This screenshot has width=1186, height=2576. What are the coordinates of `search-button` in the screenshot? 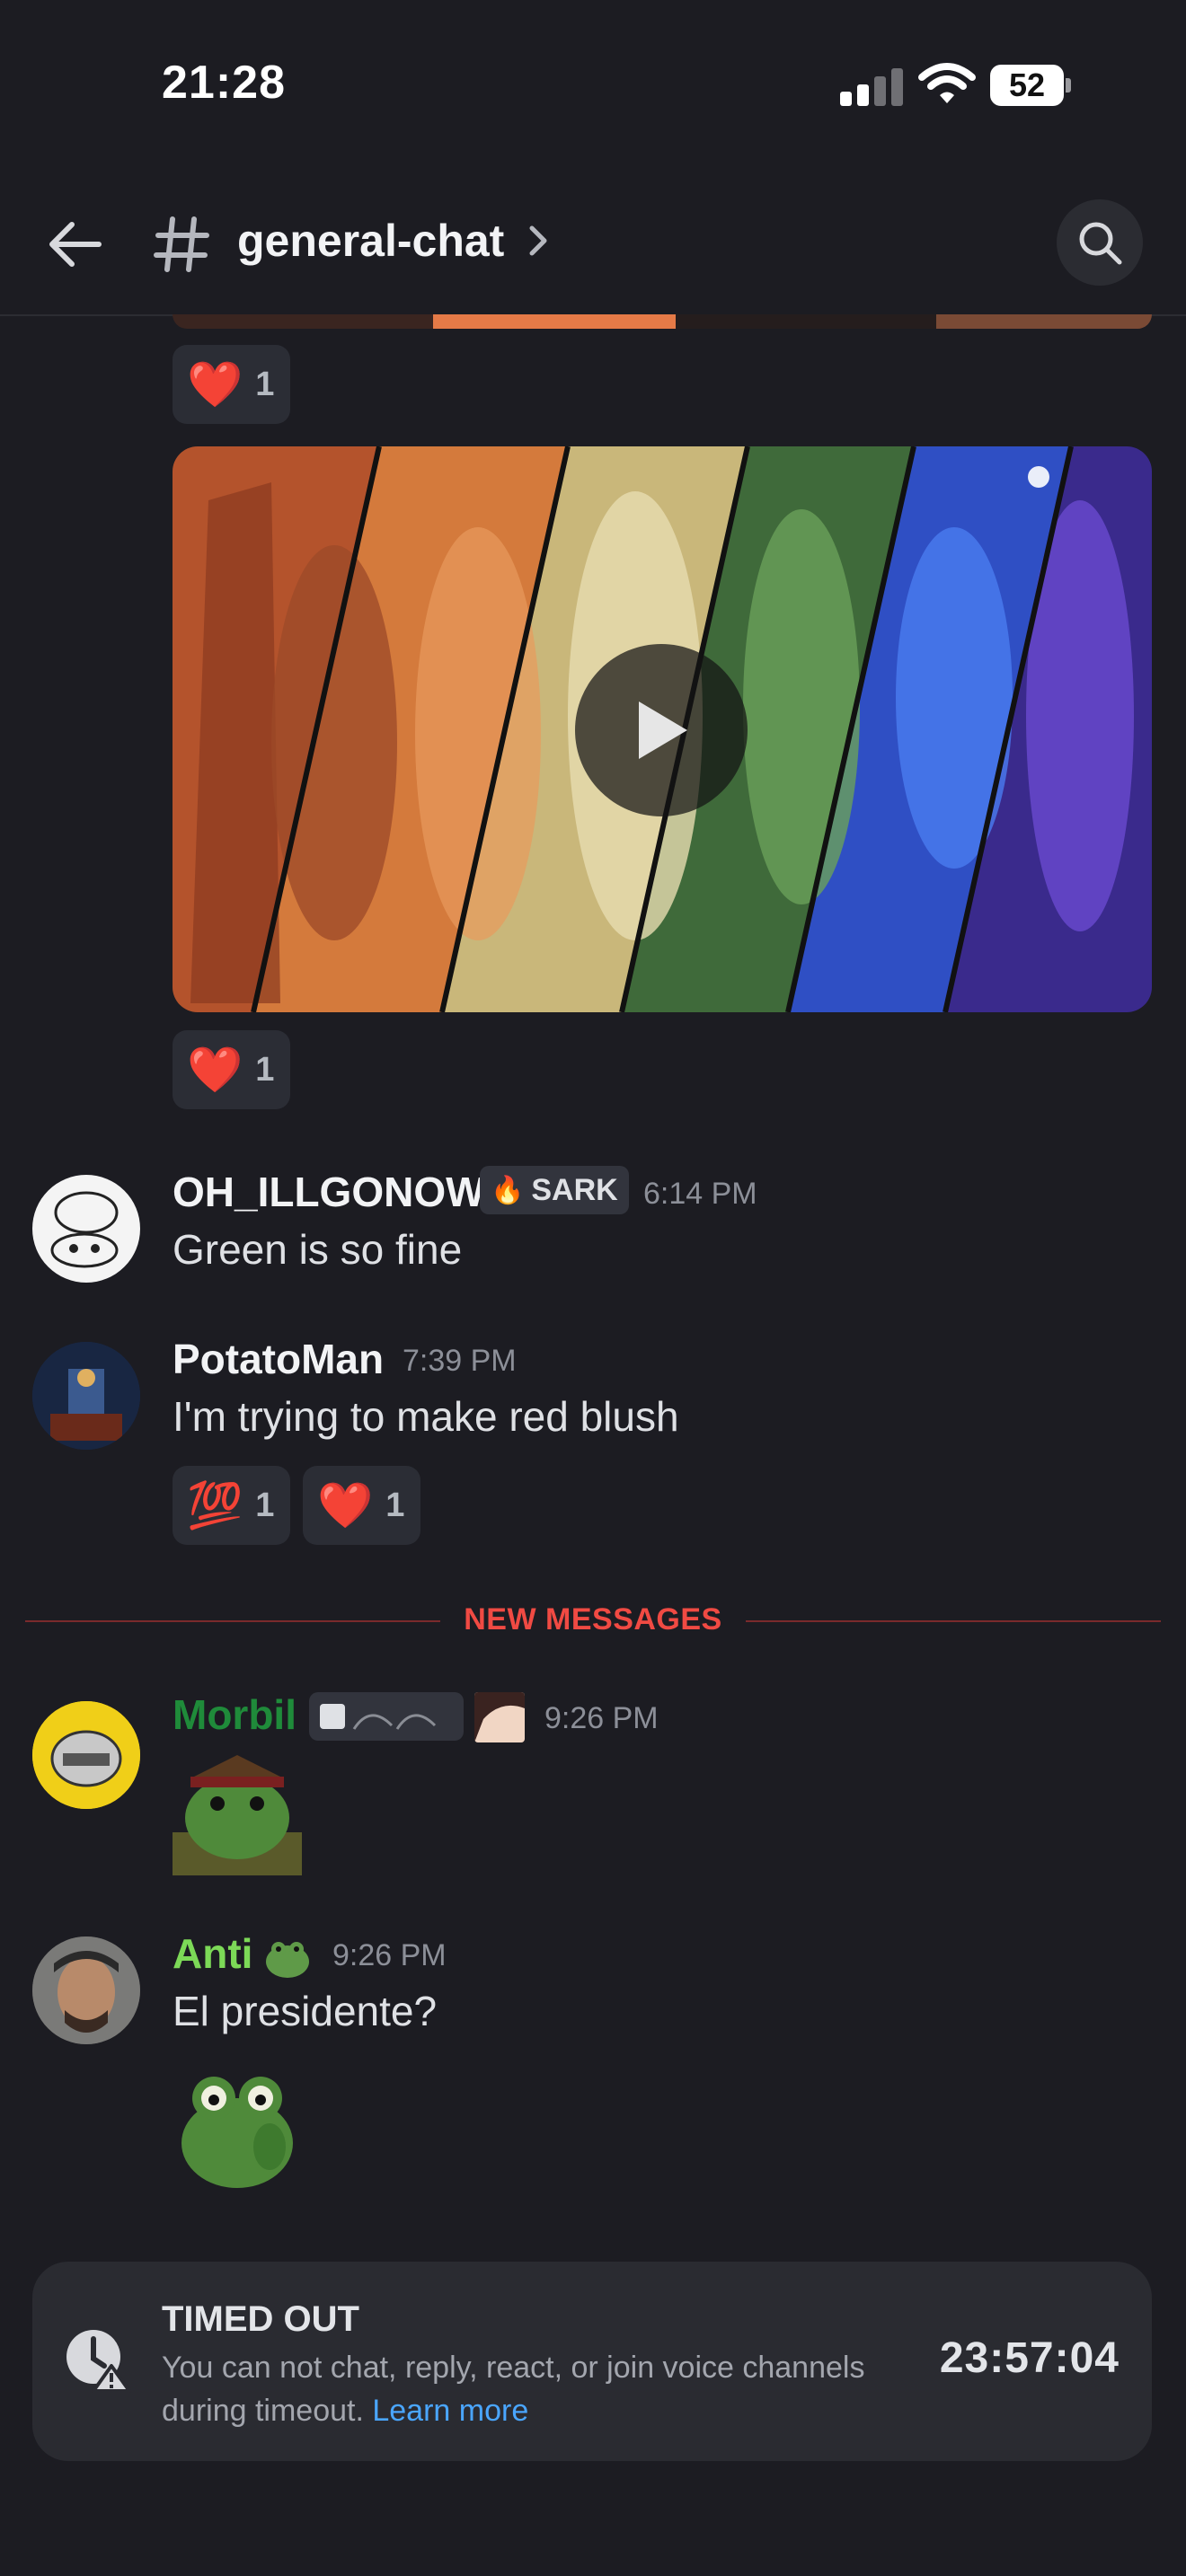 It's located at (1100, 242).